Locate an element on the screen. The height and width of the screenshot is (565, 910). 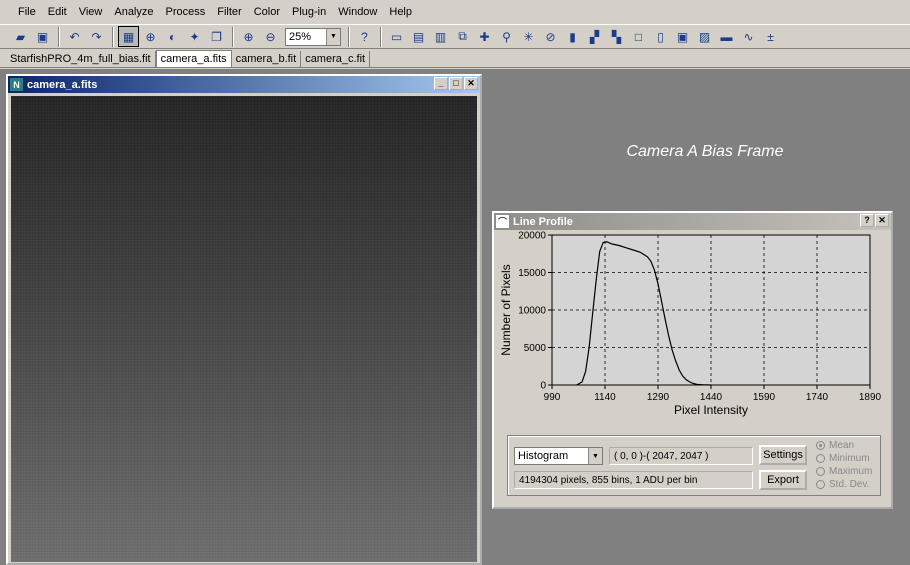
menu-window: Window is located at coordinates (357, 12).